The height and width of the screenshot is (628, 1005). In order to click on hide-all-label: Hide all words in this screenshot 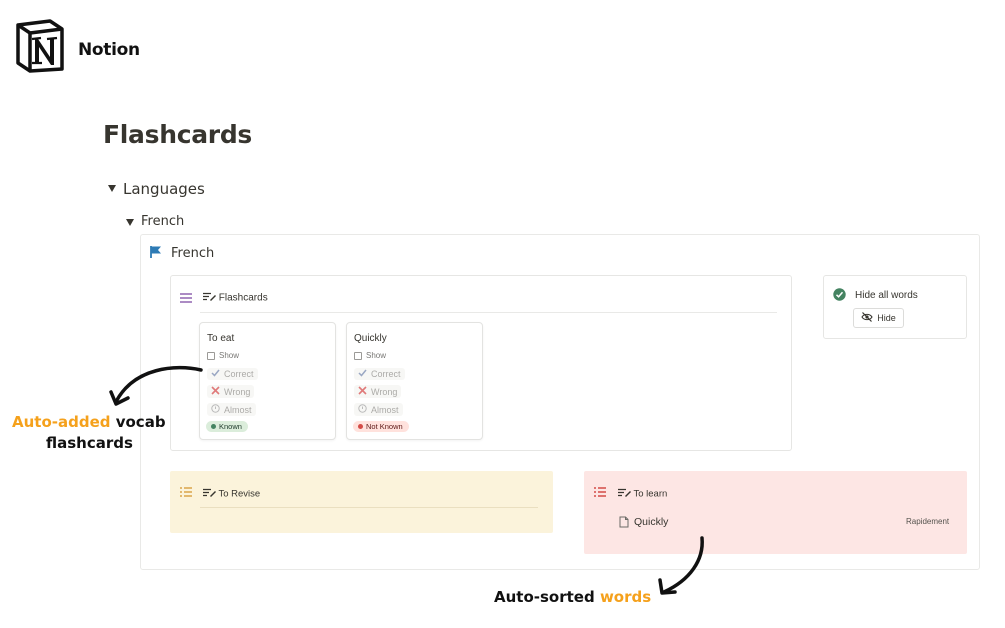, I will do `click(886, 295)`.